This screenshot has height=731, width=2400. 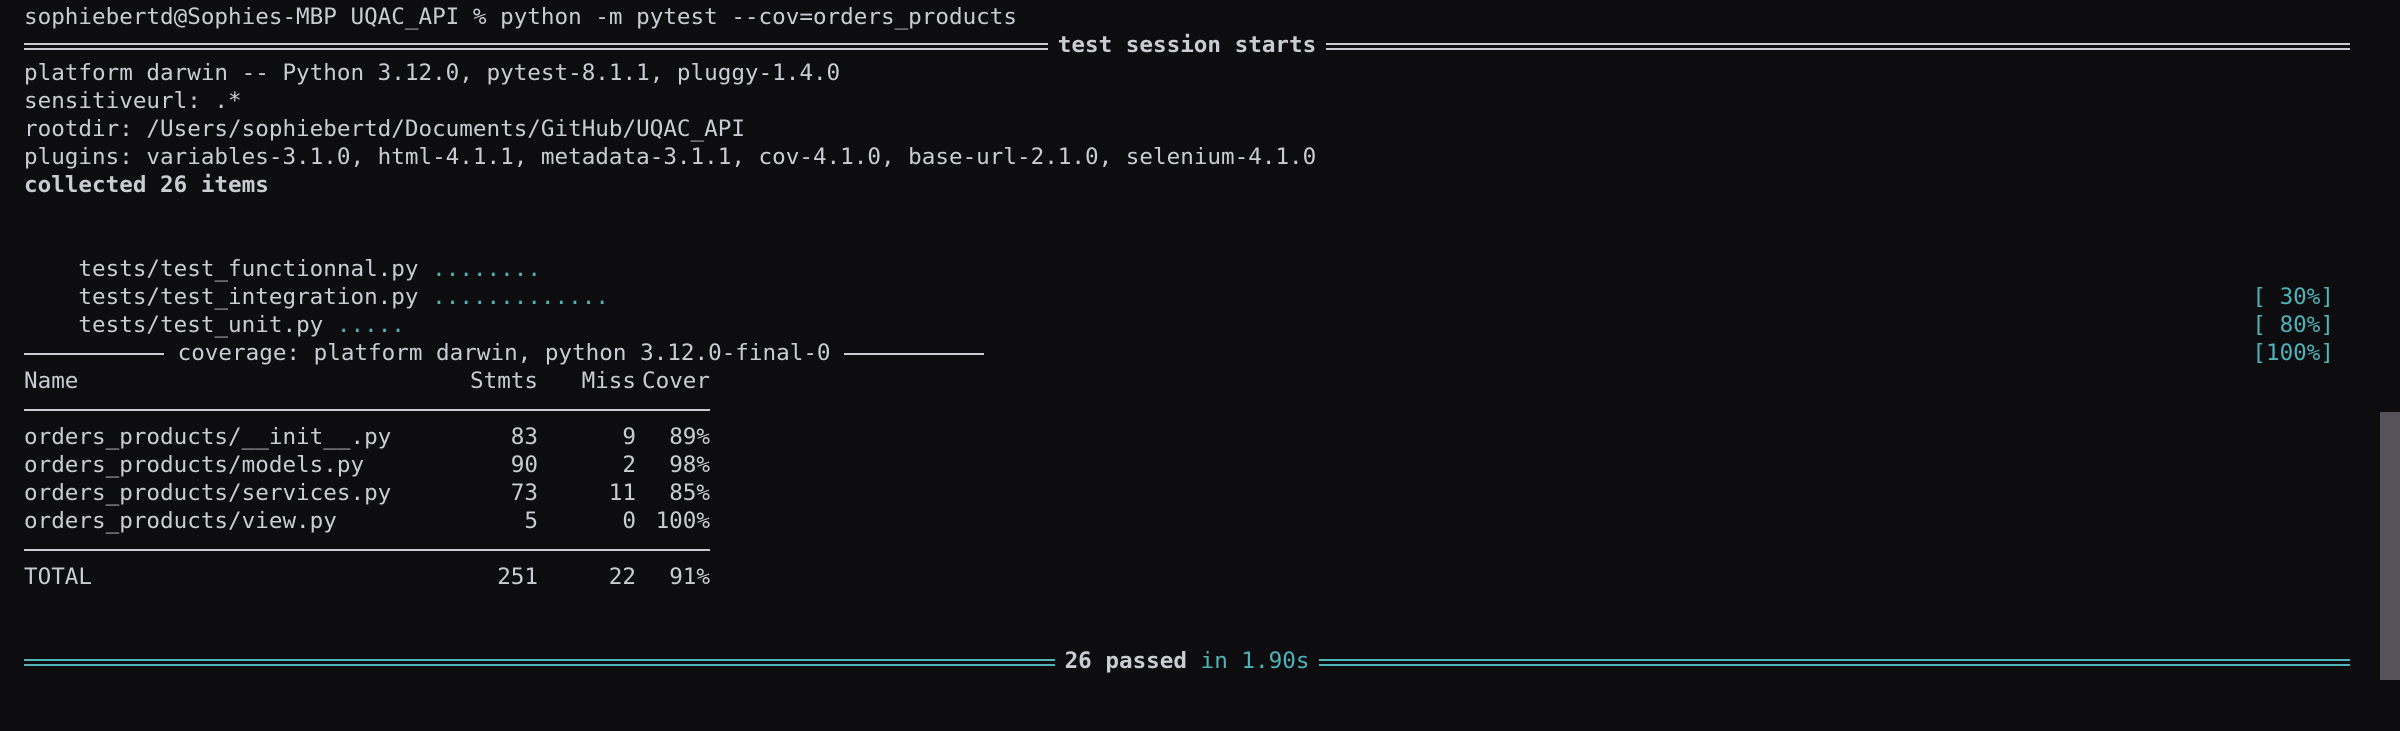 What do you see at coordinates (503, 381) in the screenshot?
I see `column-header-stmts: Stmts` at bounding box center [503, 381].